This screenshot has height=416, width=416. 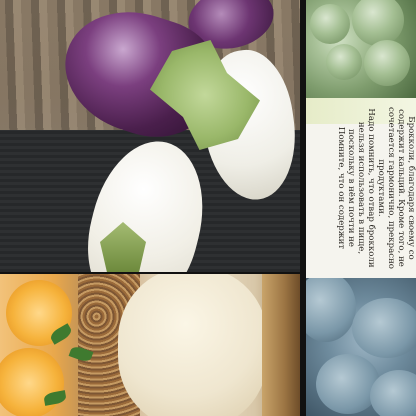 What do you see at coordinates (411, 188) in the screenshot?
I see `text-line: Брокколи, благодаря своему со` at bounding box center [411, 188].